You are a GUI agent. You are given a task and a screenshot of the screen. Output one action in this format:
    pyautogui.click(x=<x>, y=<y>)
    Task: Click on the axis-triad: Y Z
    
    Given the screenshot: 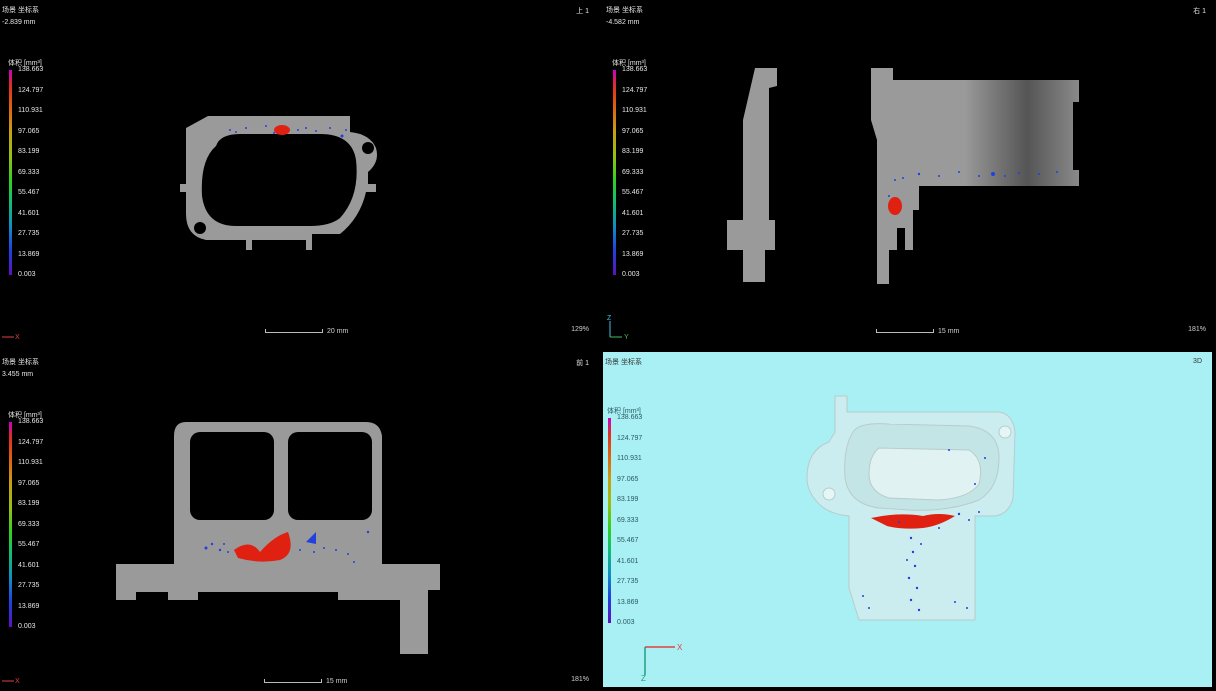 What is the action you would take?
    pyautogui.click(x=618, y=327)
    